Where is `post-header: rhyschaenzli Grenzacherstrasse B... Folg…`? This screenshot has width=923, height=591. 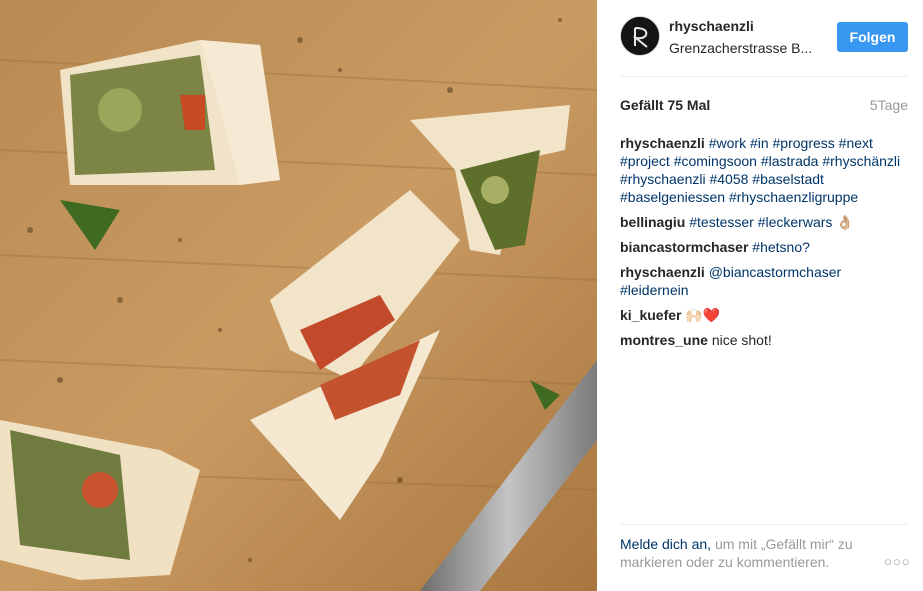 post-header: rhyschaenzli Grenzacherstrasse B... Folg… is located at coordinates (760, 38).